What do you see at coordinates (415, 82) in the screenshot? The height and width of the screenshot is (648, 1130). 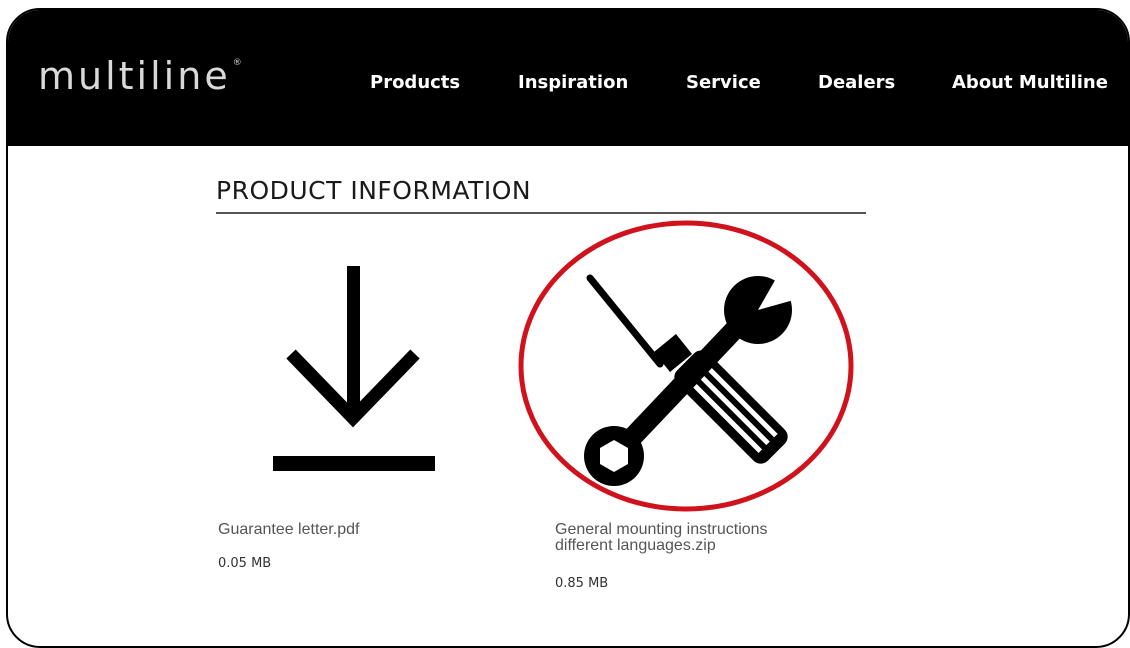 I see `nav-item-products: Products` at bounding box center [415, 82].